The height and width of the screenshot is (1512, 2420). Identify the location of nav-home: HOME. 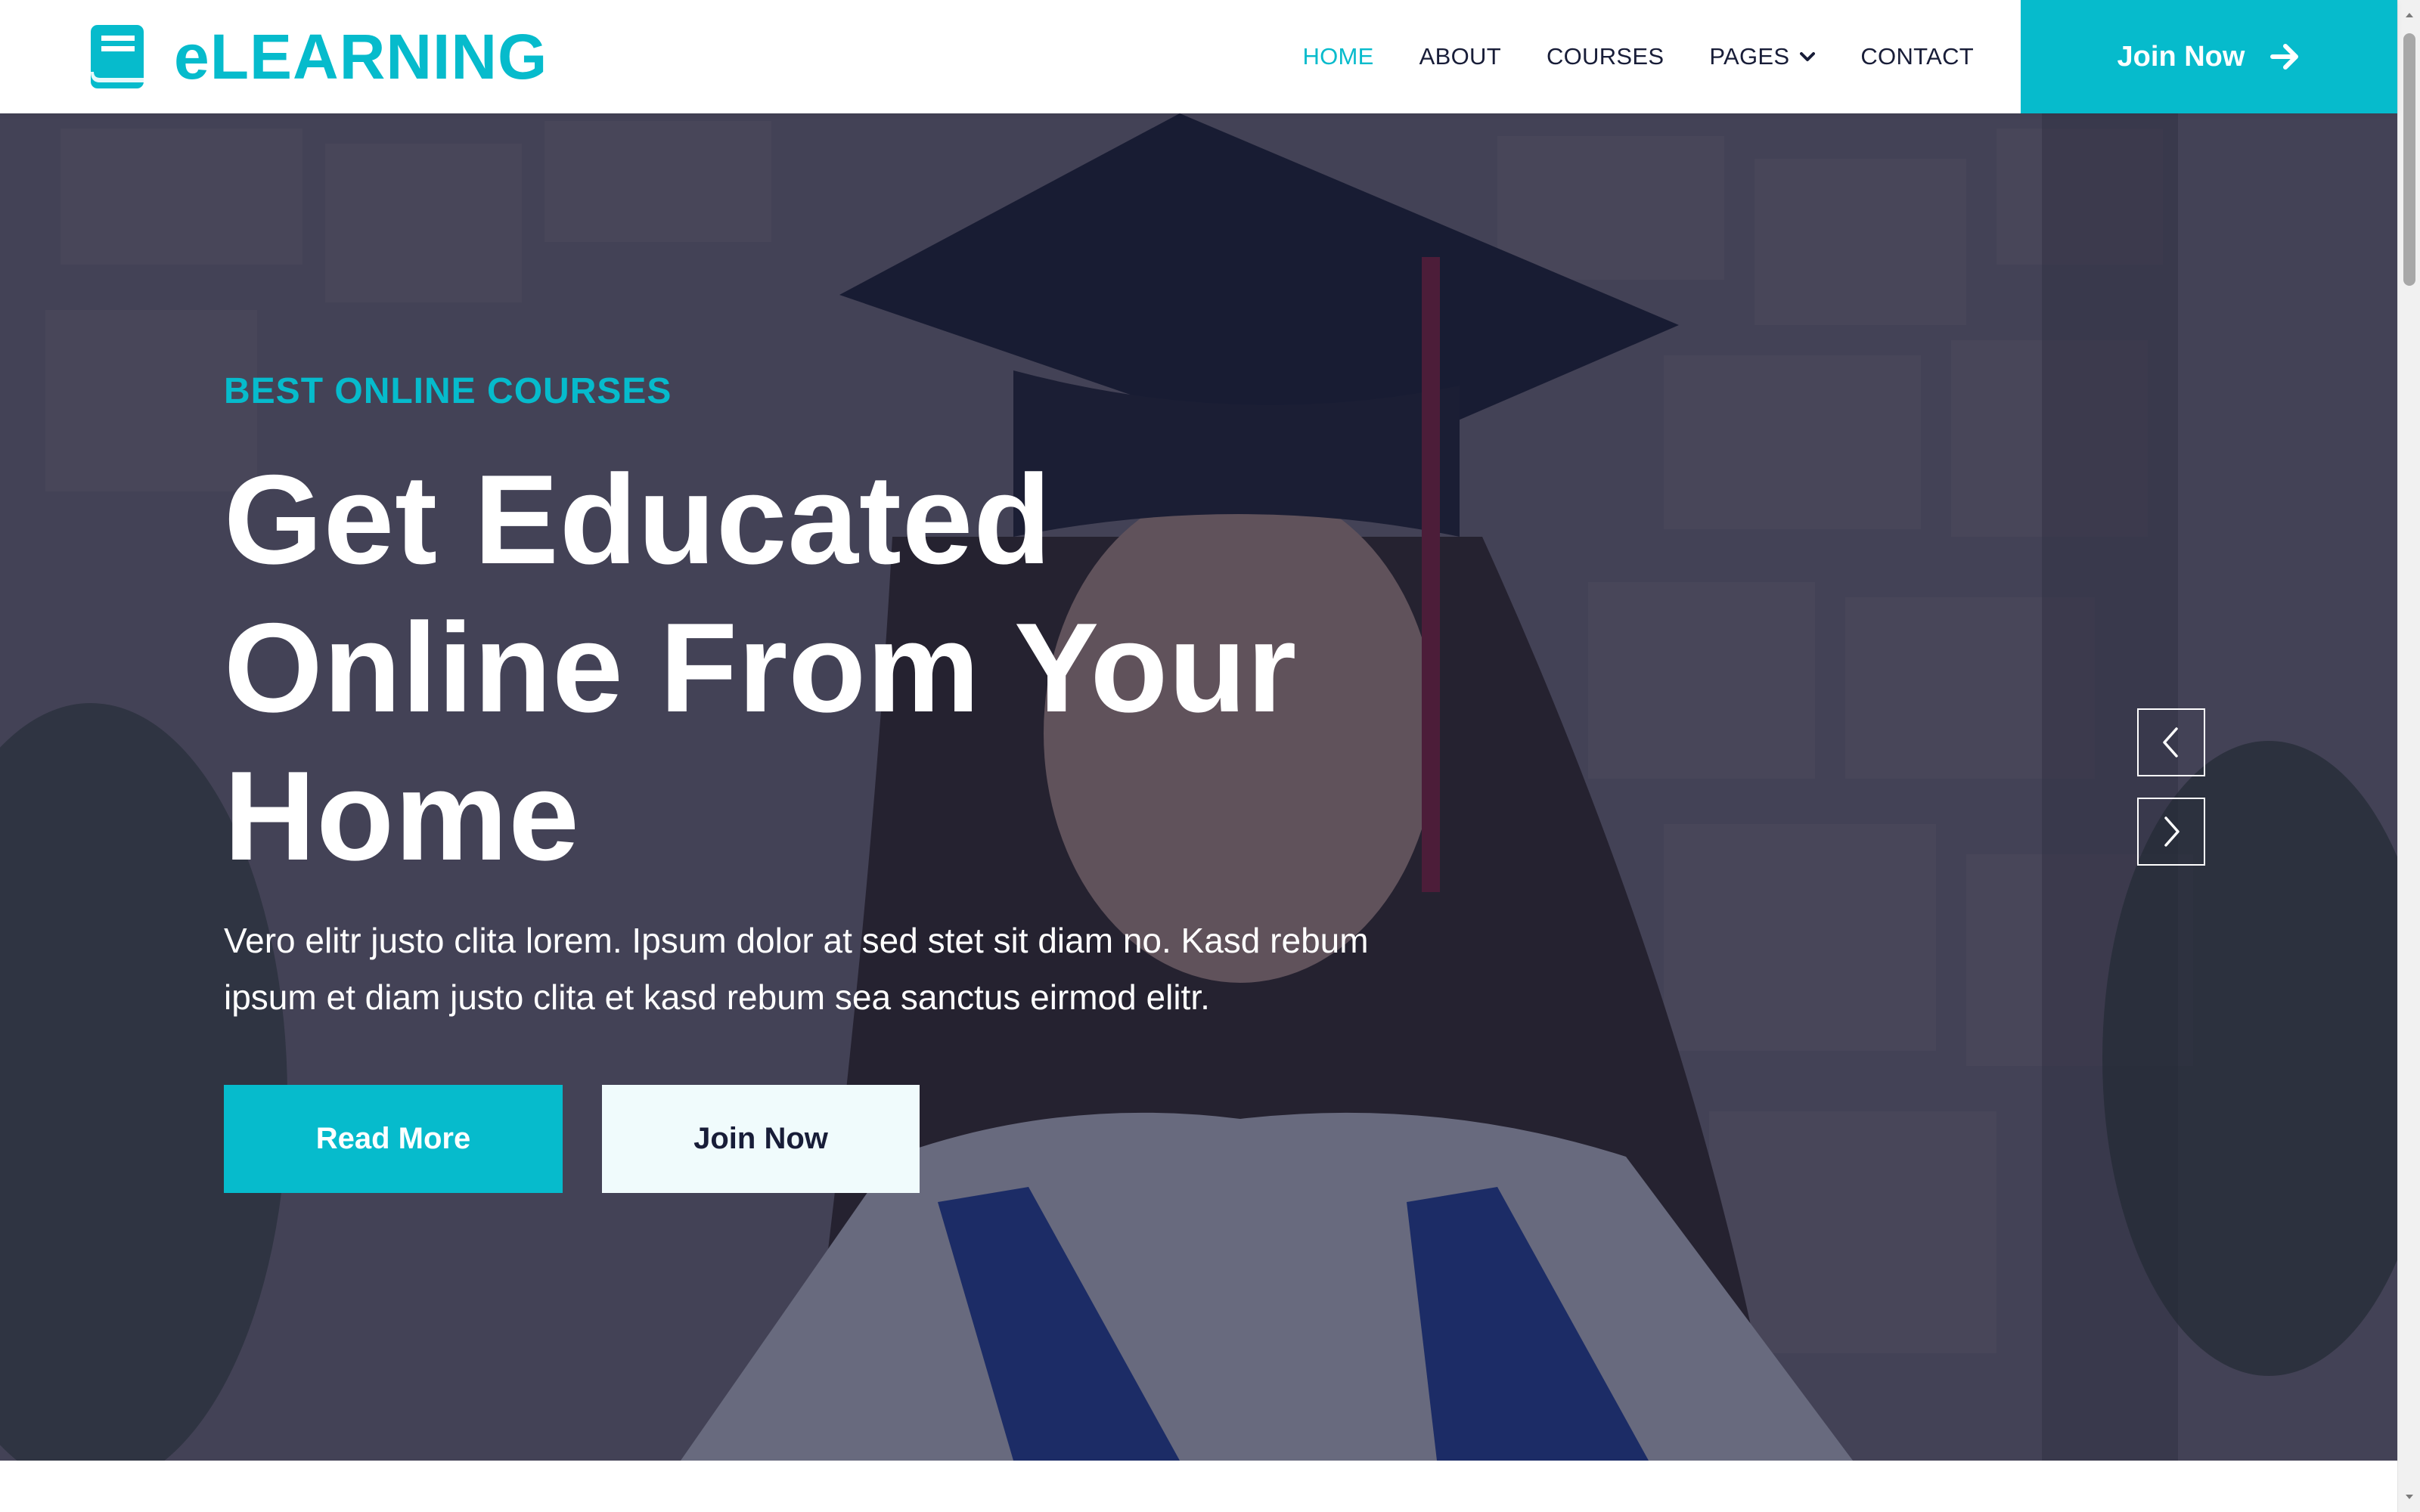
(1337, 56).